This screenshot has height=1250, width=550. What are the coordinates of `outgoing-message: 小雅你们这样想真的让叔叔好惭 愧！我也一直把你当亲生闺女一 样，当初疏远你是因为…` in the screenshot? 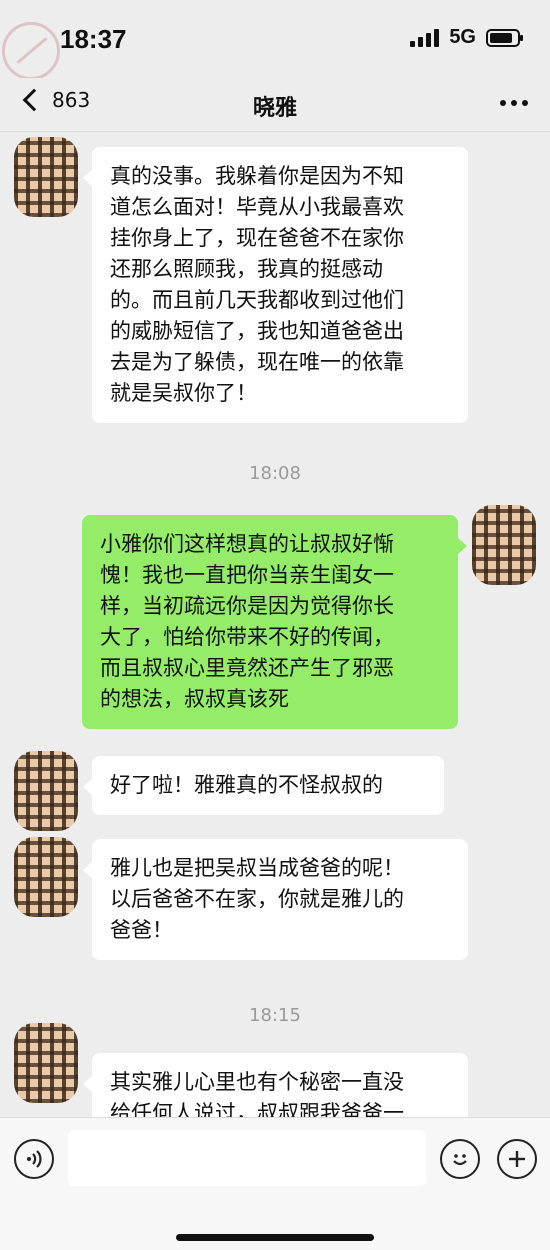 It's located at (274, 622).